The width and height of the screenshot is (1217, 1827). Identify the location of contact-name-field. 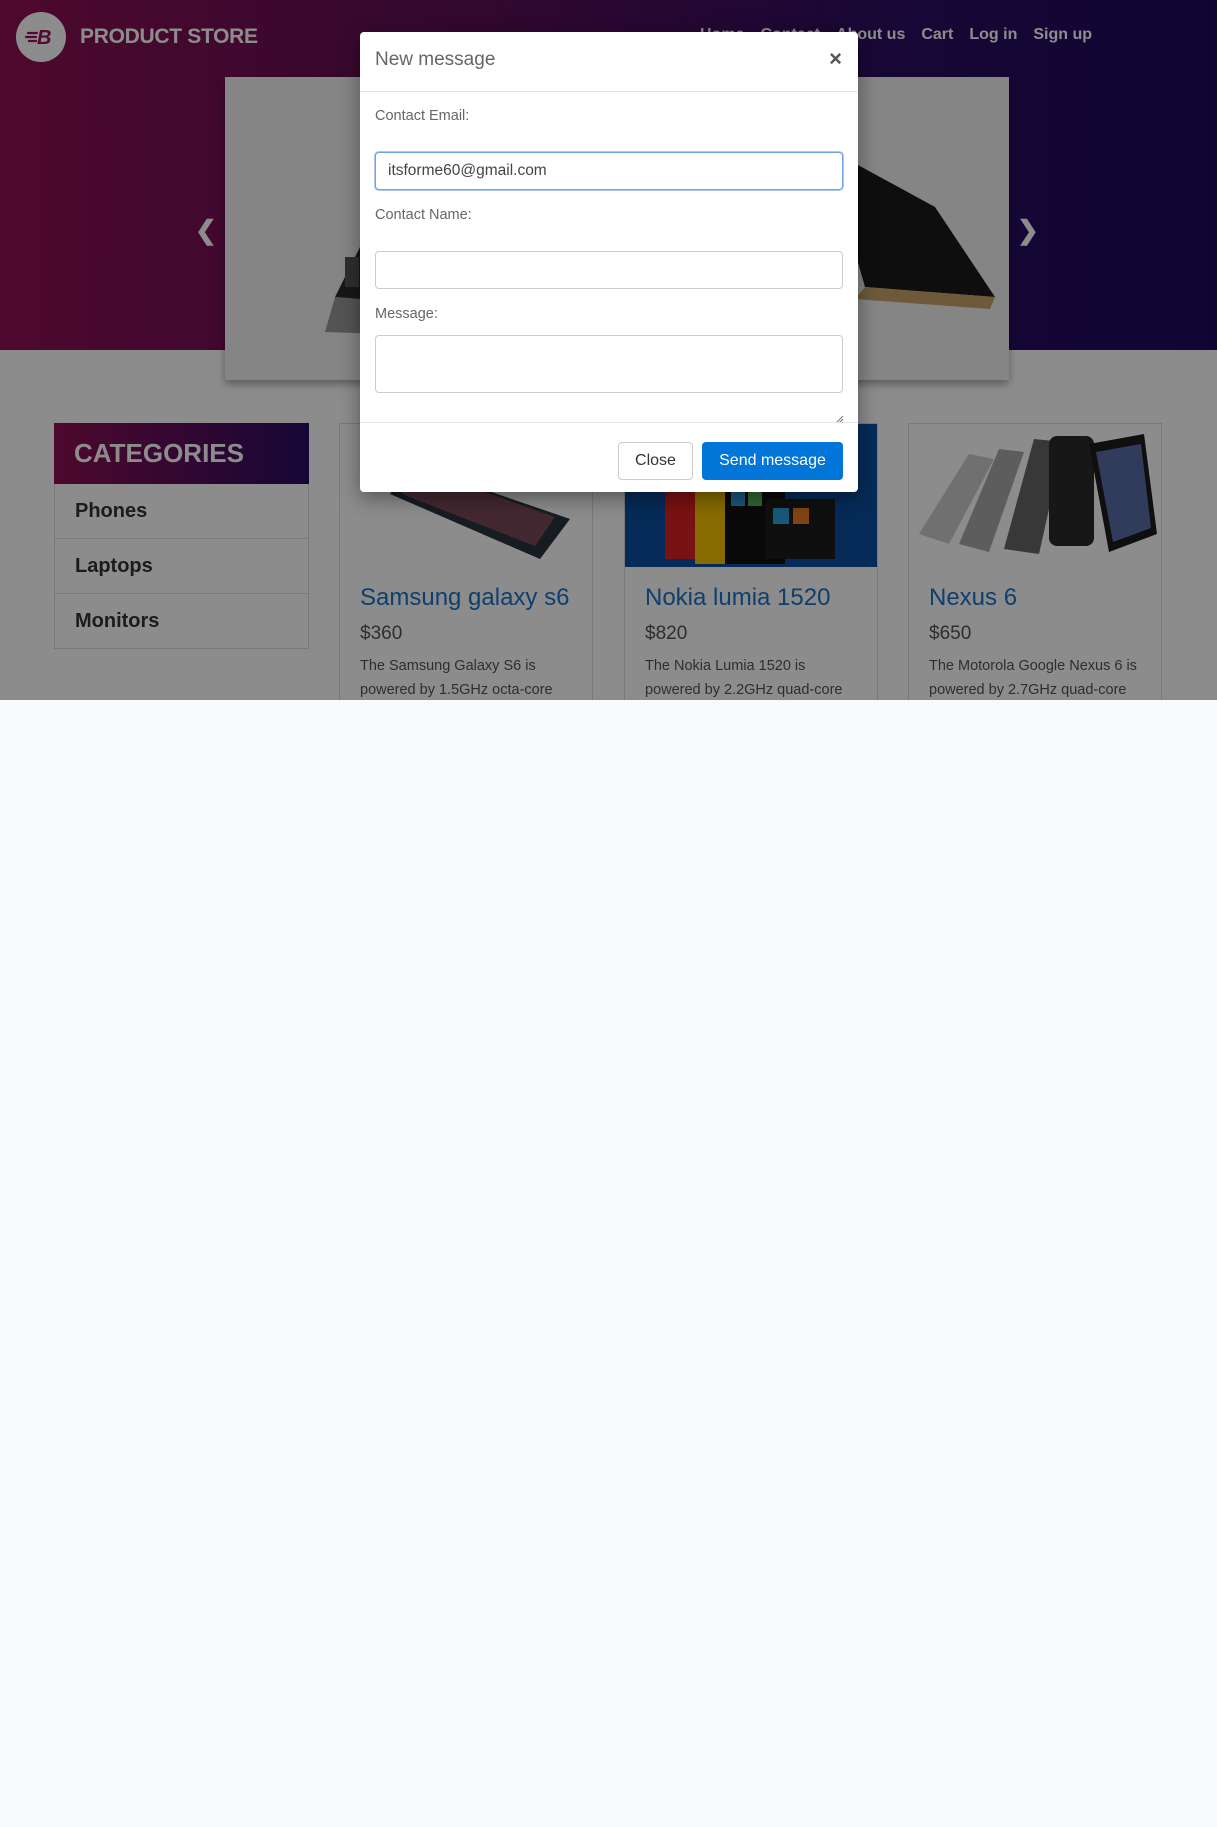
(609, 270).